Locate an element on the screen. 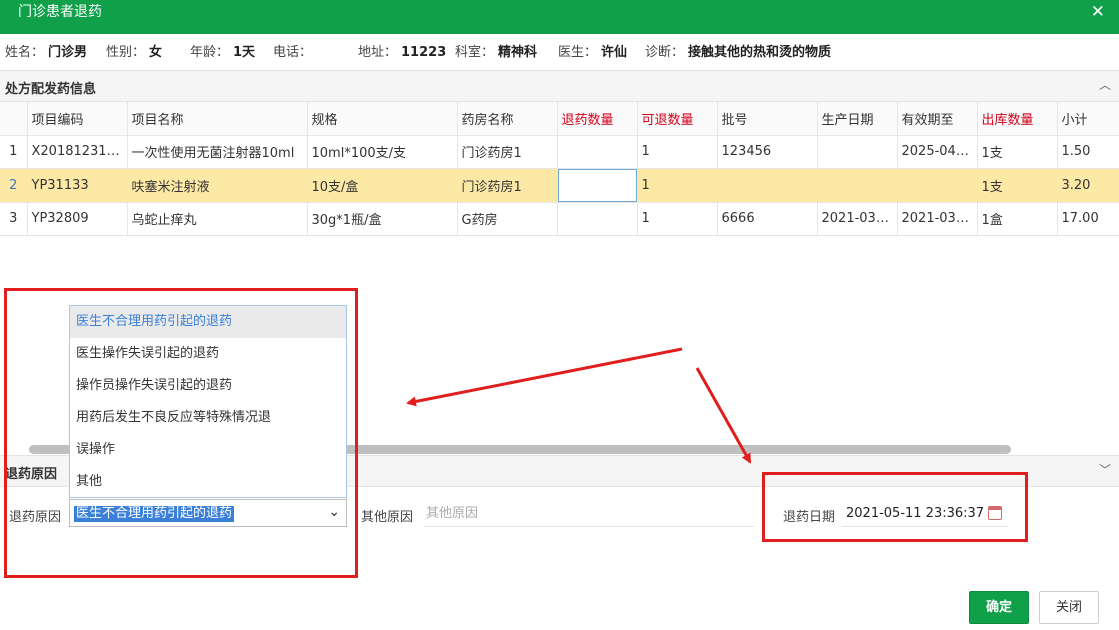 The height and width of the screenshot is (630, 1119). col-header-out-qty: 出库数量 is located at coordinates (1017, 119).